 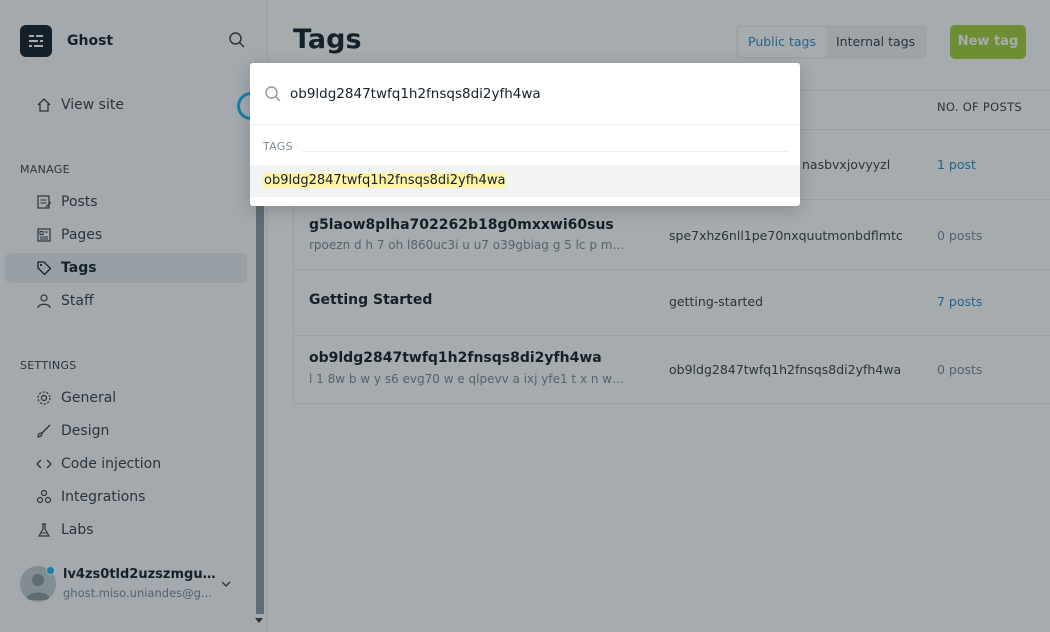 I want to click on search-result-label: ob9ldg2847twfq1h2fnsqs8di2yfh4wa, so click(x=385, y=180).